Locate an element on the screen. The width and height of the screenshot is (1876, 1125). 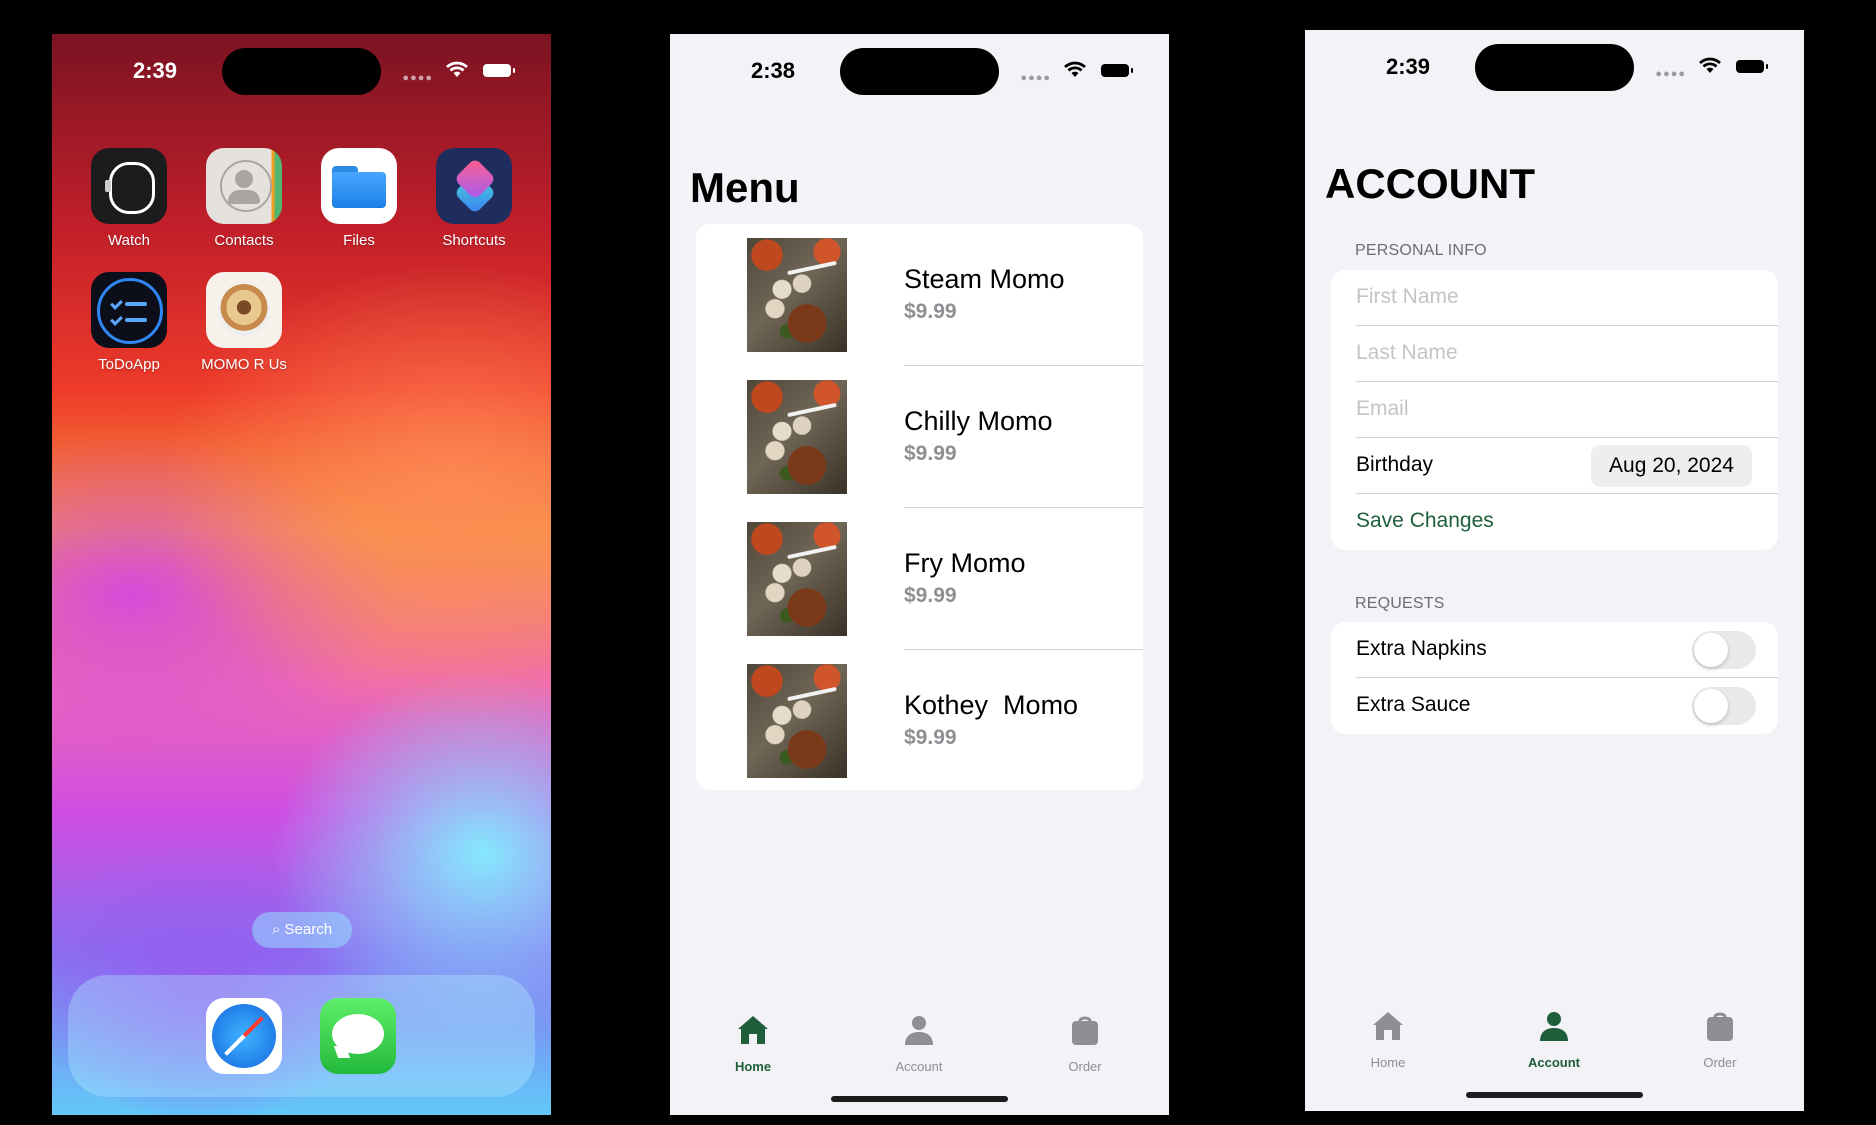
save-changes-label: Save Changes is located at coordinates (1425, 520).